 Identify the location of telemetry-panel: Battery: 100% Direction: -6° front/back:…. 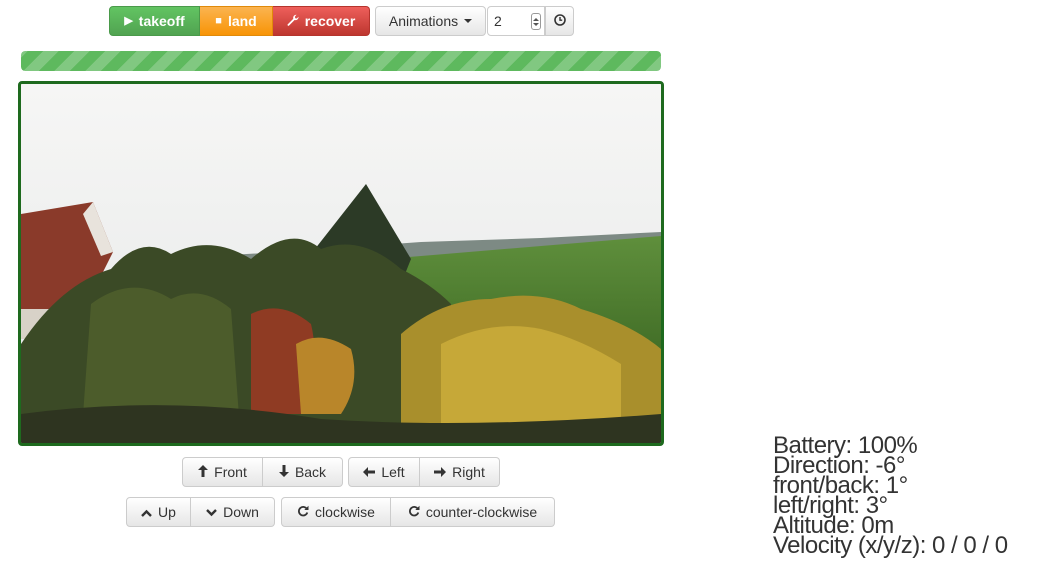
(890, 496).